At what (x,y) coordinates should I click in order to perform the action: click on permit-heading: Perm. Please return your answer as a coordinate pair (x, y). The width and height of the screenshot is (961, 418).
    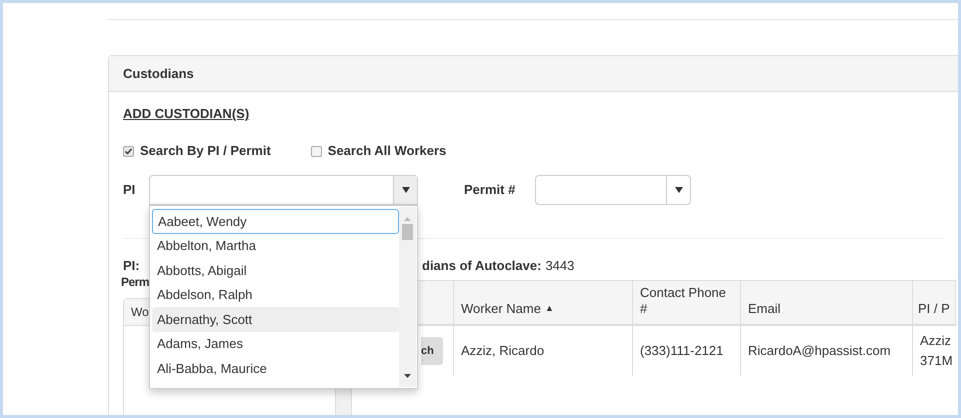
    Looking at the image, I should click on (135, 282).